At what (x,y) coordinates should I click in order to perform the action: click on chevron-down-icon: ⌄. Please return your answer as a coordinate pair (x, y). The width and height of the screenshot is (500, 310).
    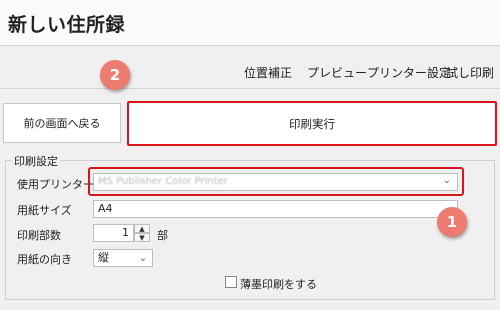
    Looking at the image, I should click on (142, 258).